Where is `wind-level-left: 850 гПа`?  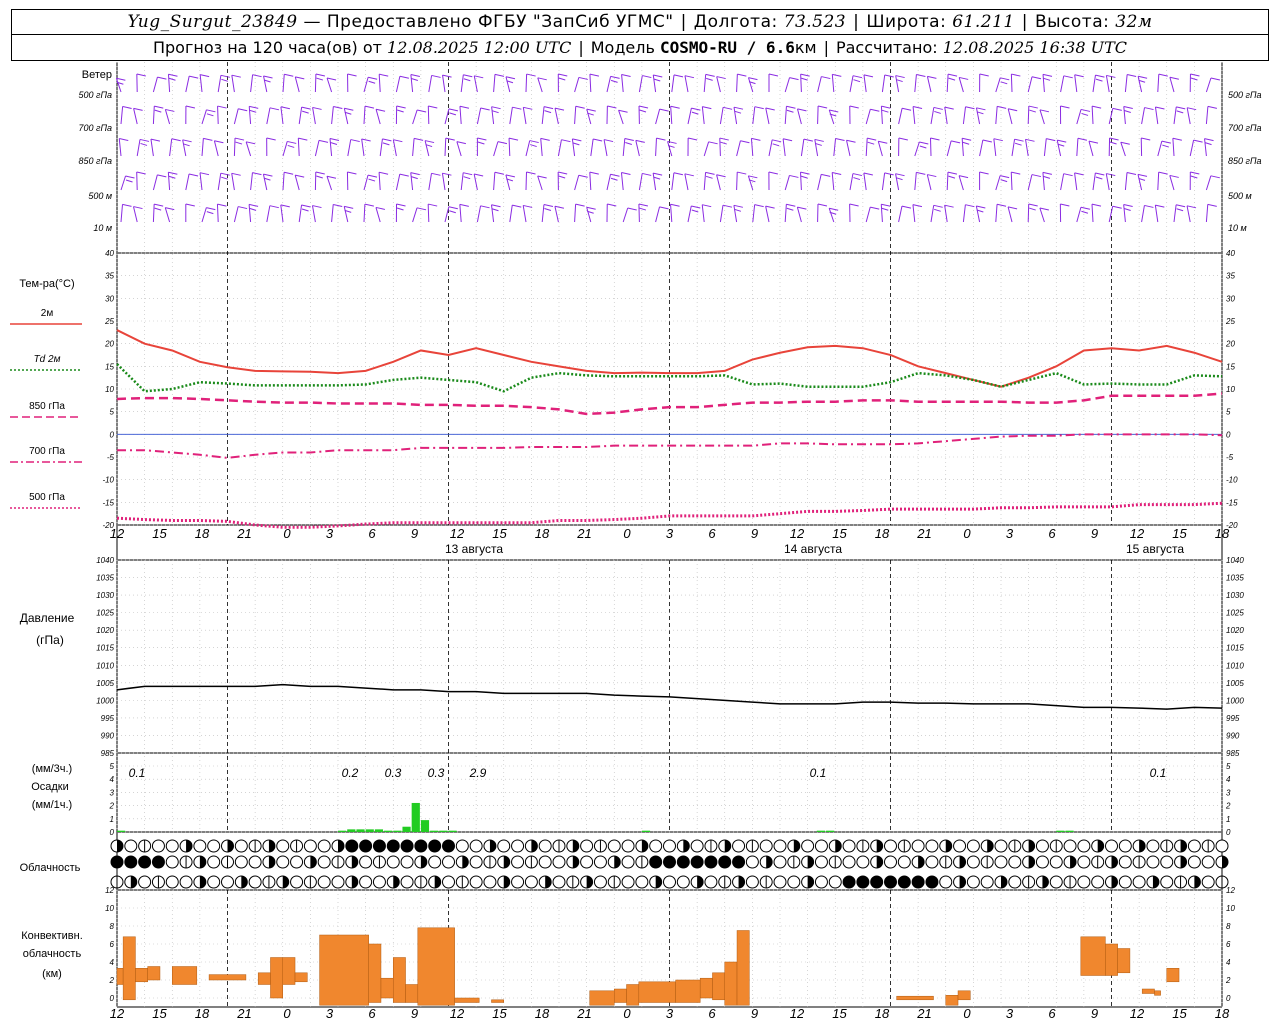 wind-level-left: 850 гПа is located at coordinates (95, 161).